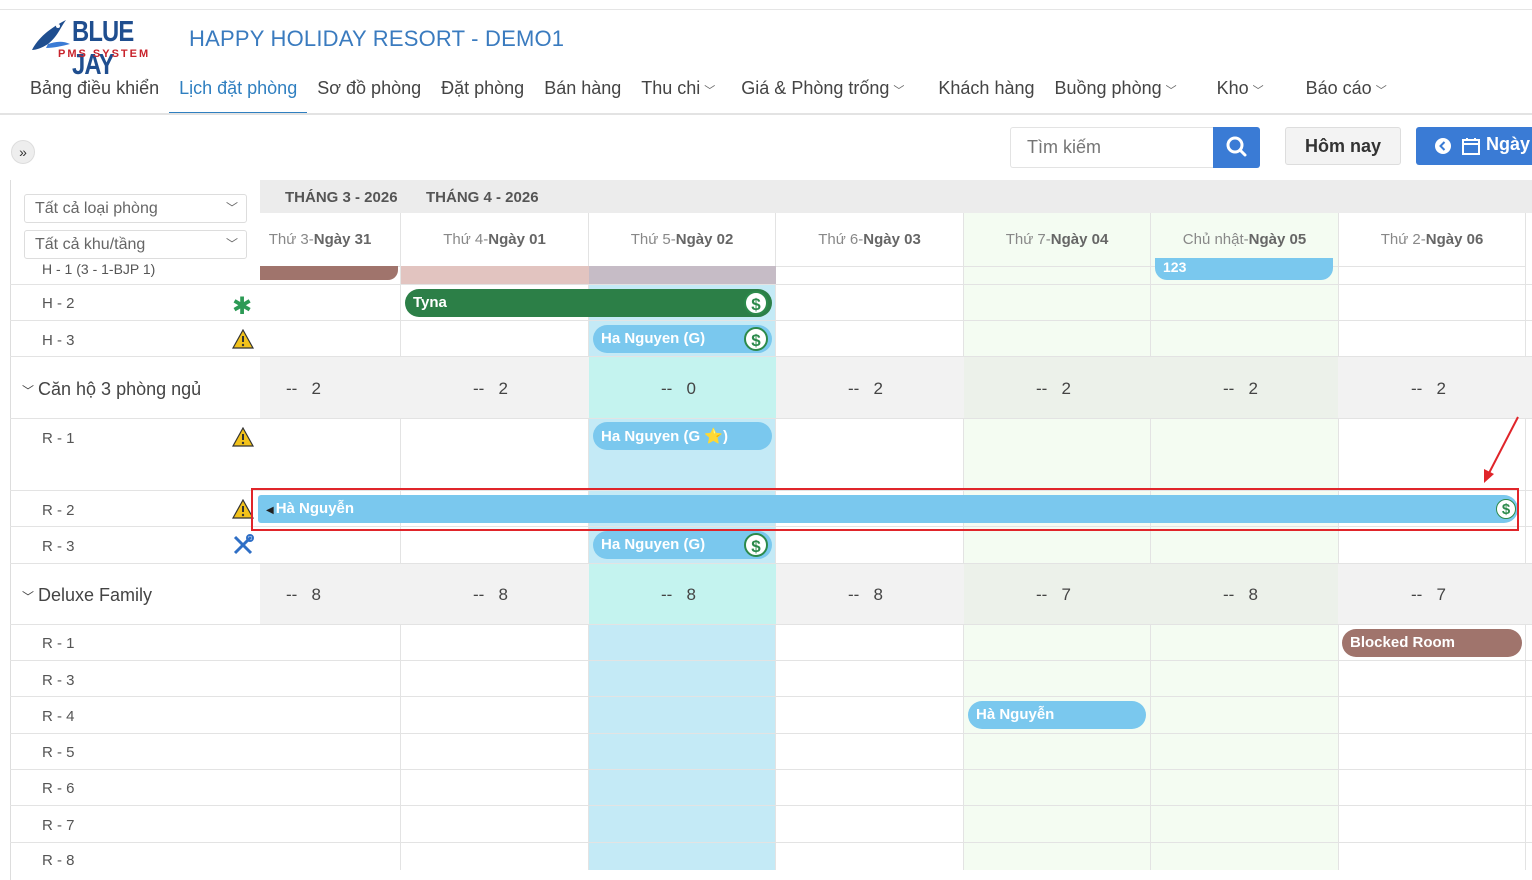 This screenshot has width=1532, height=880. I want to click on day-header: Thứ 6-Ngày 03, so click(870, 240).